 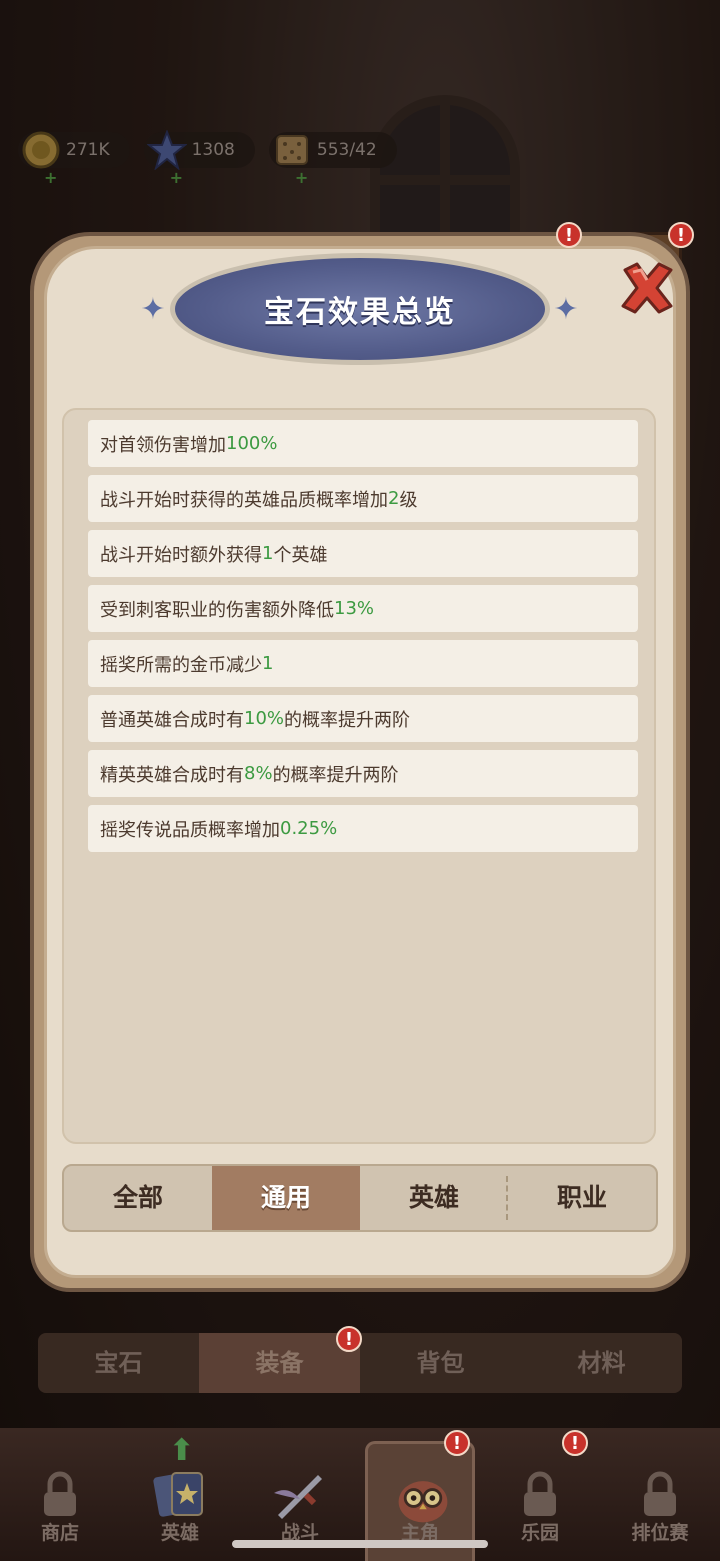 I want to click on effect-suffix: 个英雄, so click(x=300, y=555).